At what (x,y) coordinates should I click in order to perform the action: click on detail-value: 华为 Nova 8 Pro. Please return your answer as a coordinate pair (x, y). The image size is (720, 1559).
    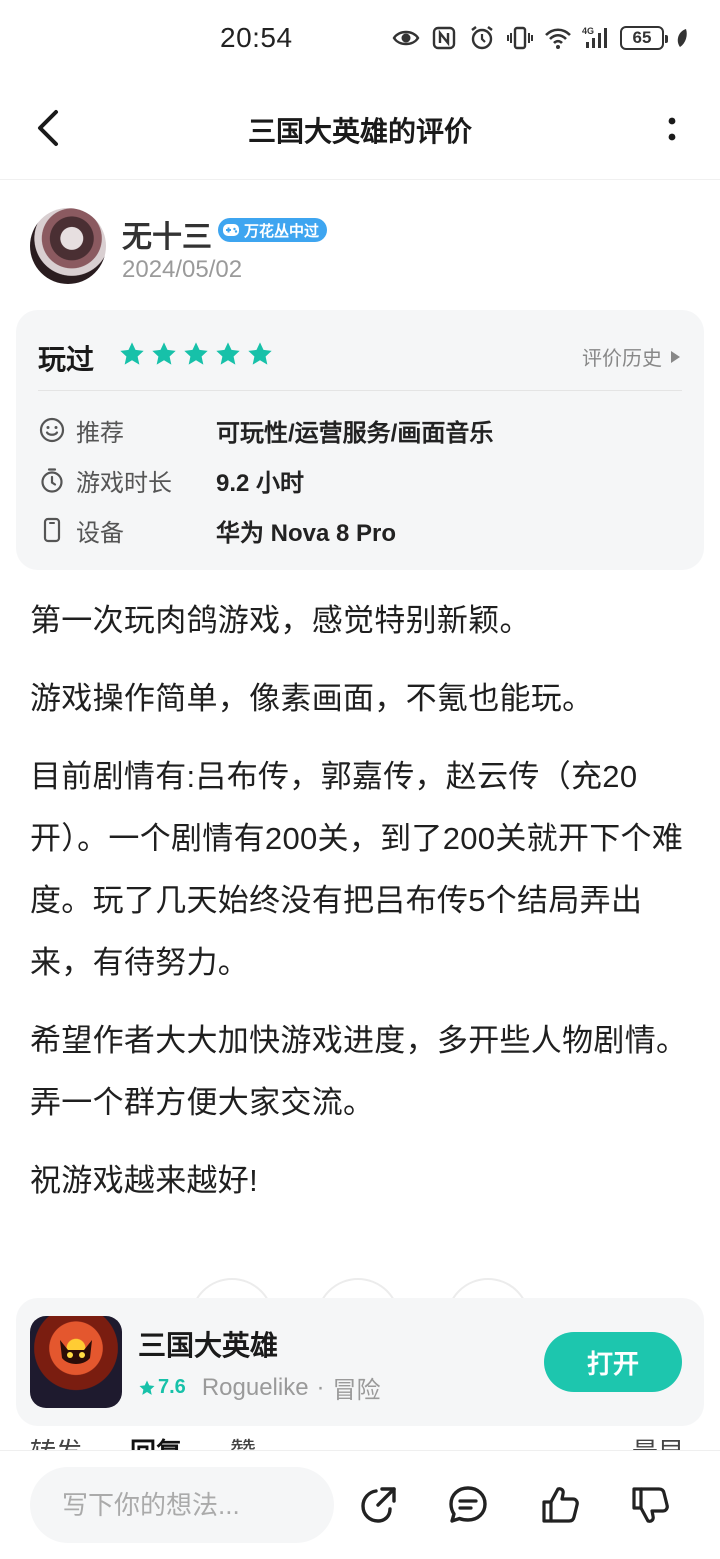
    Looking at the image, I should click on (306, 533).